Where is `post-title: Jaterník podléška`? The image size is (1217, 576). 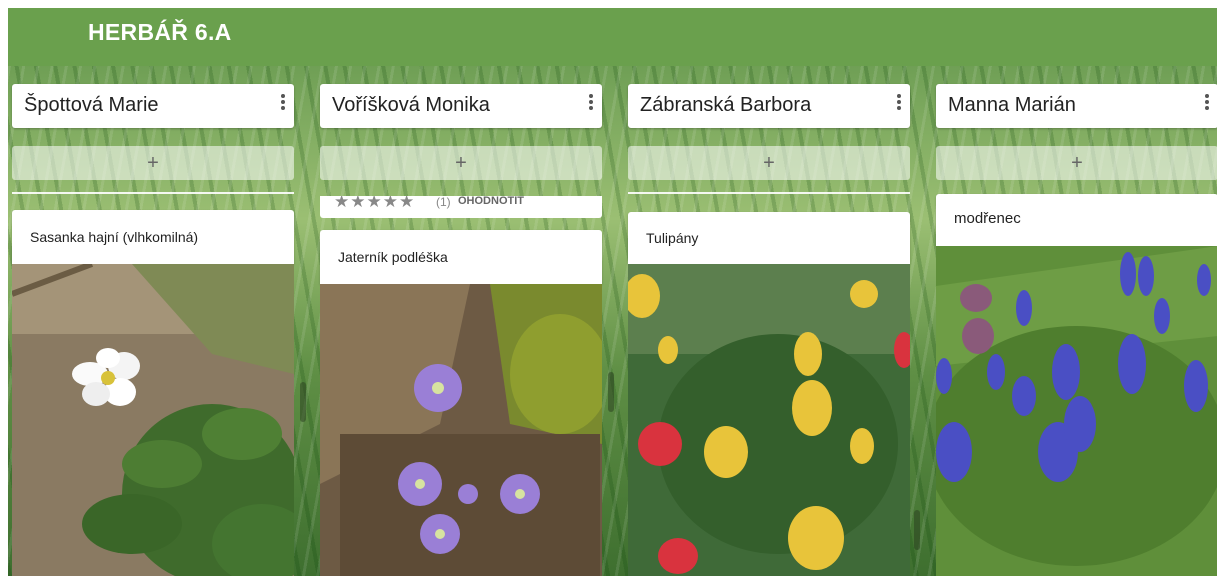 post-title: Jaterník podléška is located at coordinates (393, 257).